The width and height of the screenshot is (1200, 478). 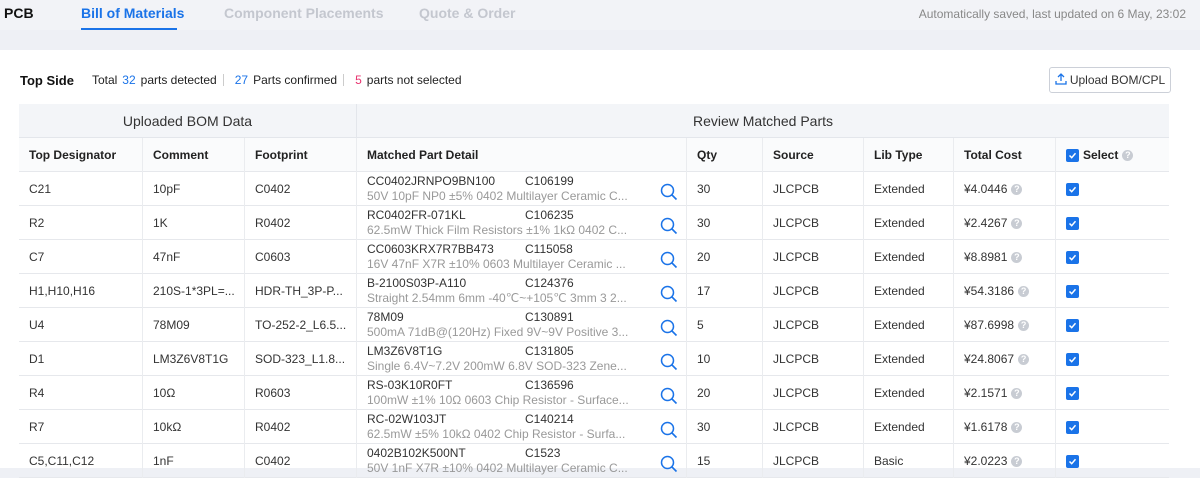 I want to click on footprint-cell: R0402, so click(x=301, y=427).